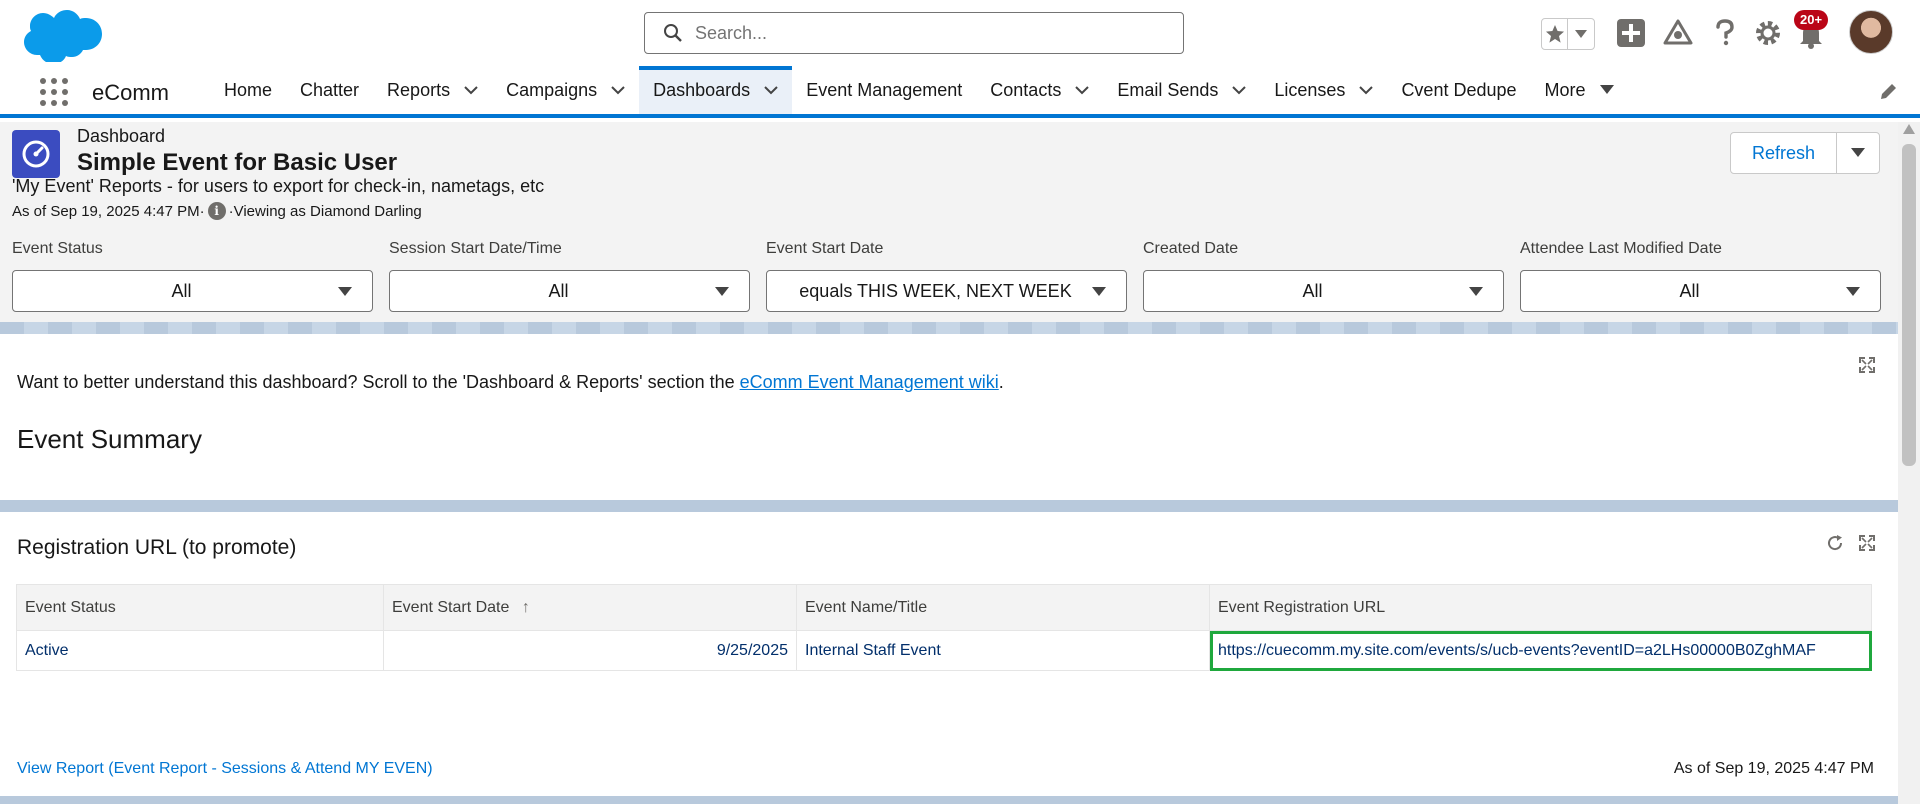 Image resolution: width=1920 pixels, height=804 pixels. Describe the element at coordinates (1565, 89) in the screenshot. I see `nav-tab-label: More` at that location.